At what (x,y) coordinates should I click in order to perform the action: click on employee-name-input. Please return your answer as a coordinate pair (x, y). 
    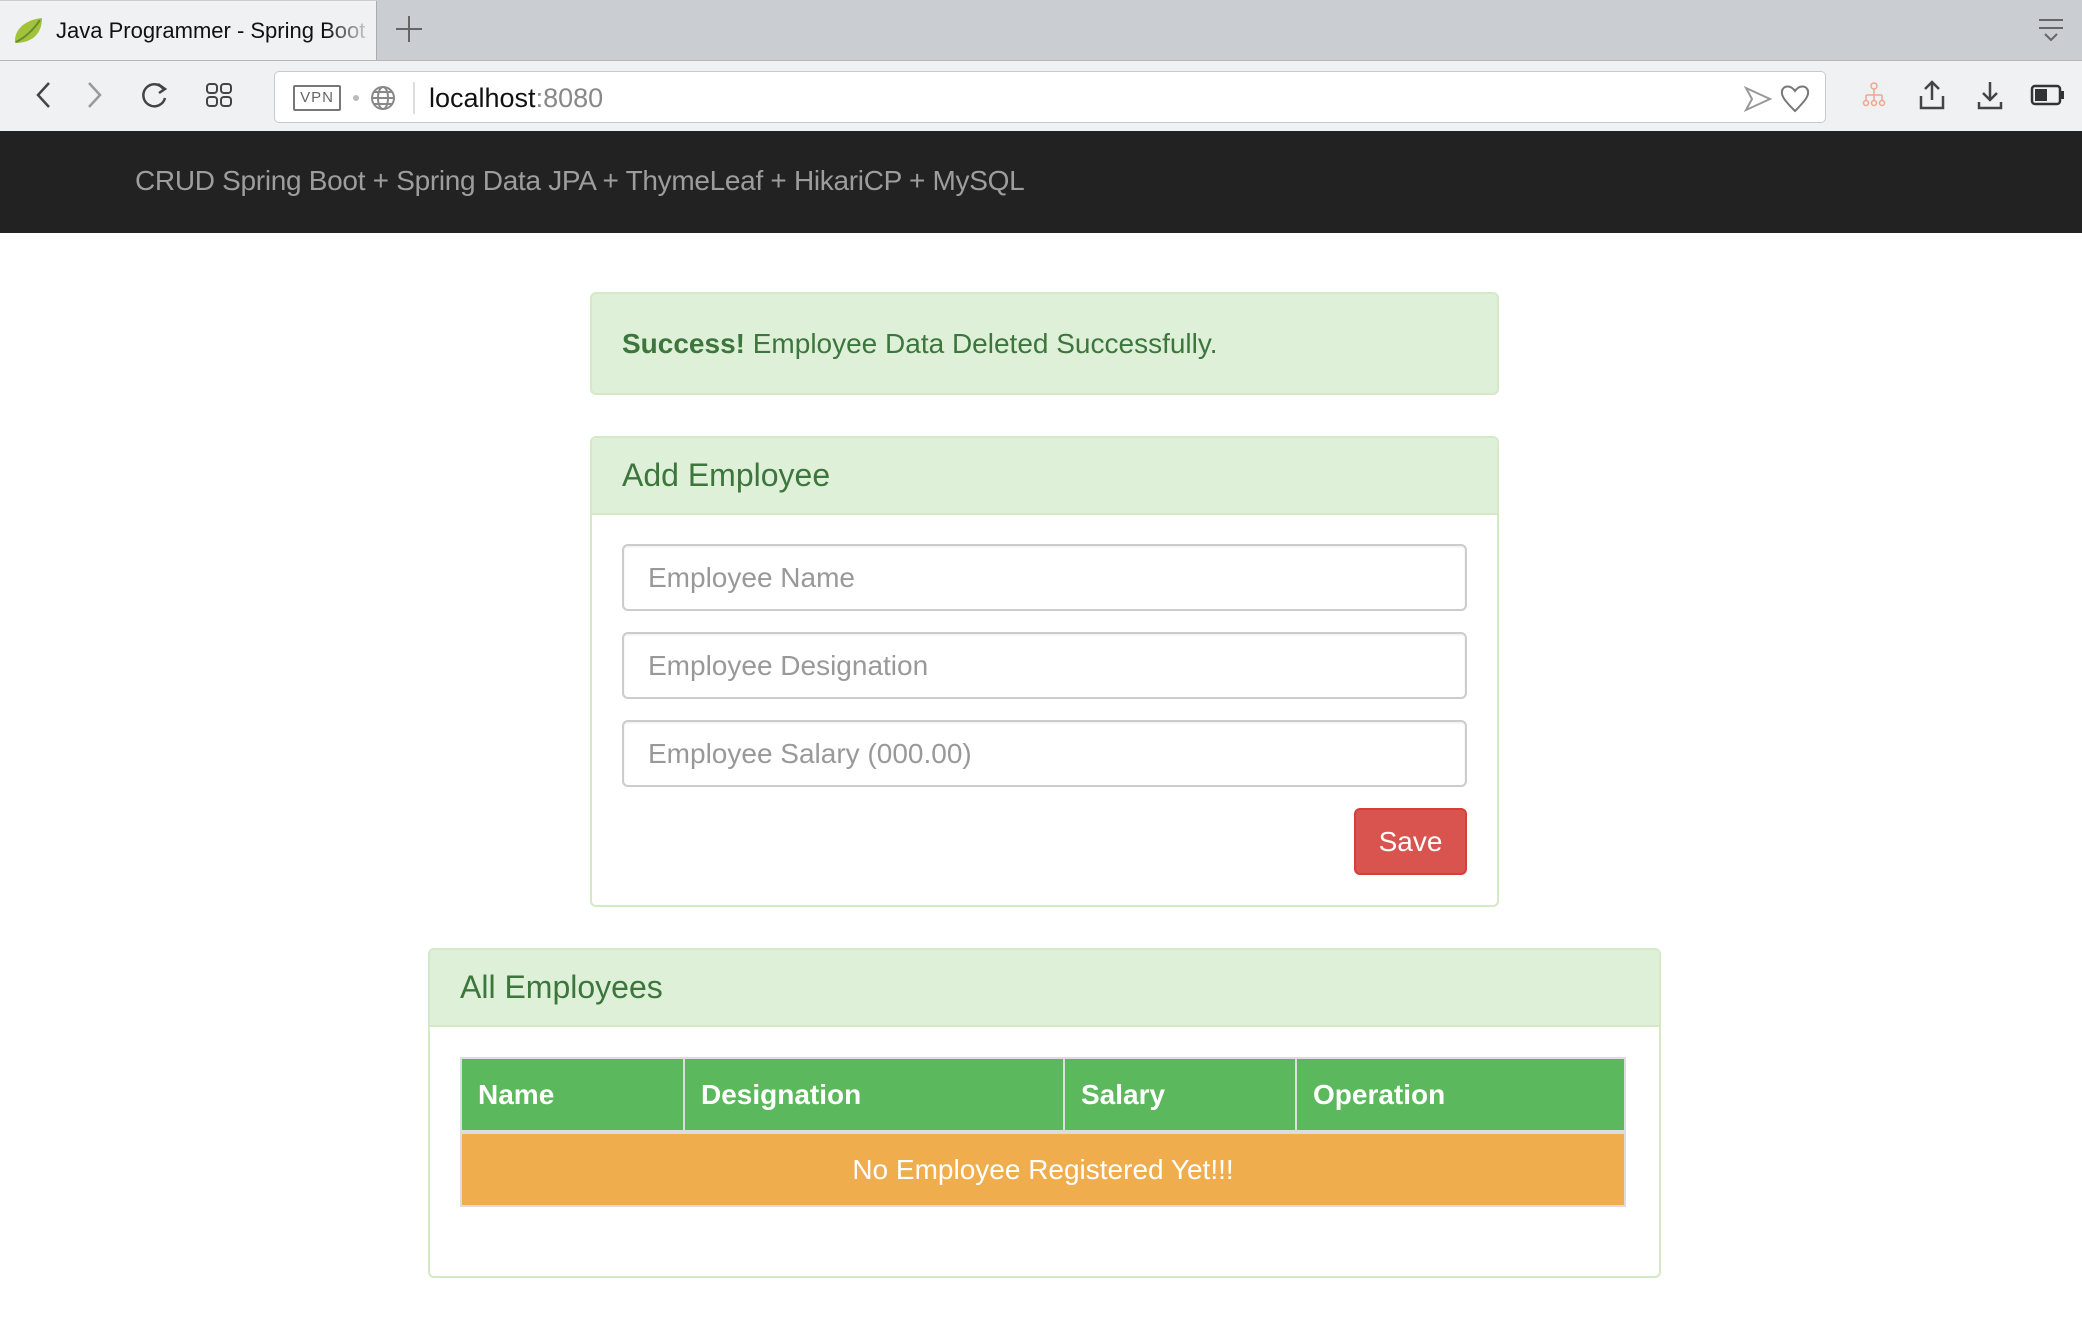
    Looking at the image, I should click on (1044, 577).